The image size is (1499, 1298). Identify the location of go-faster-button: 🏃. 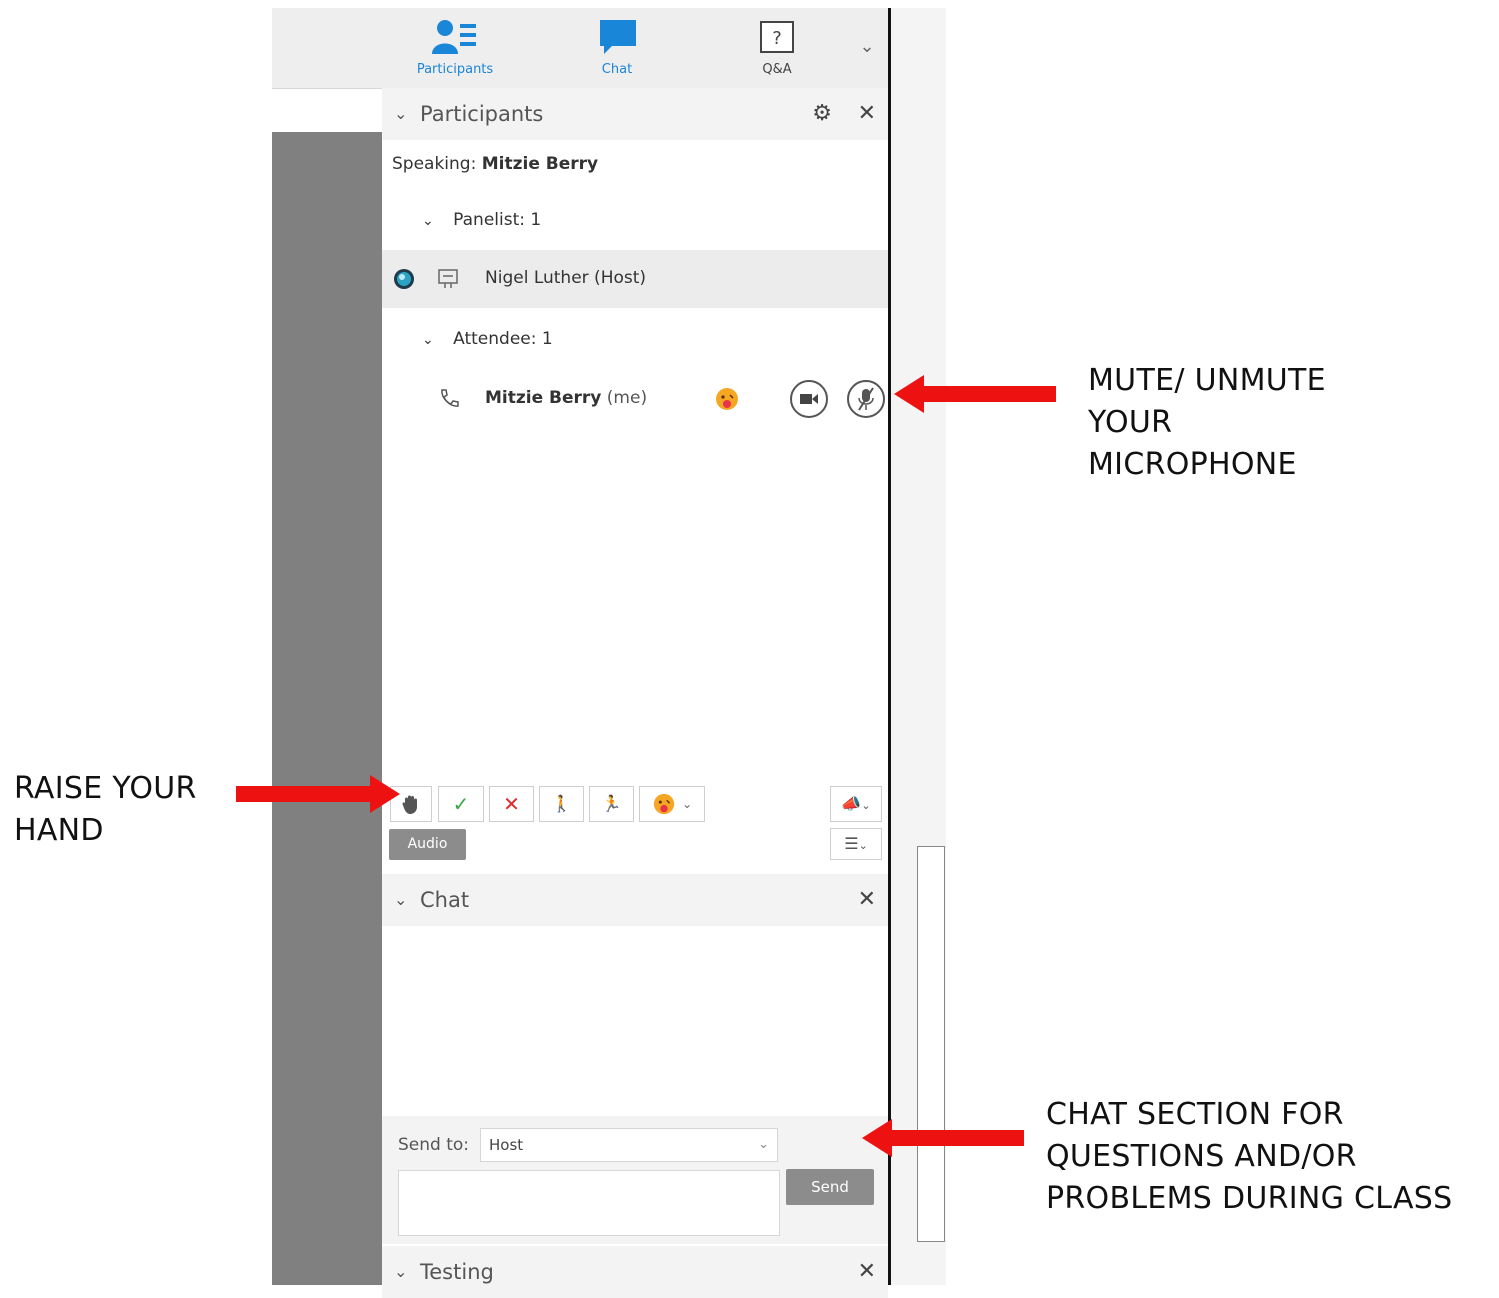
(611, 804).